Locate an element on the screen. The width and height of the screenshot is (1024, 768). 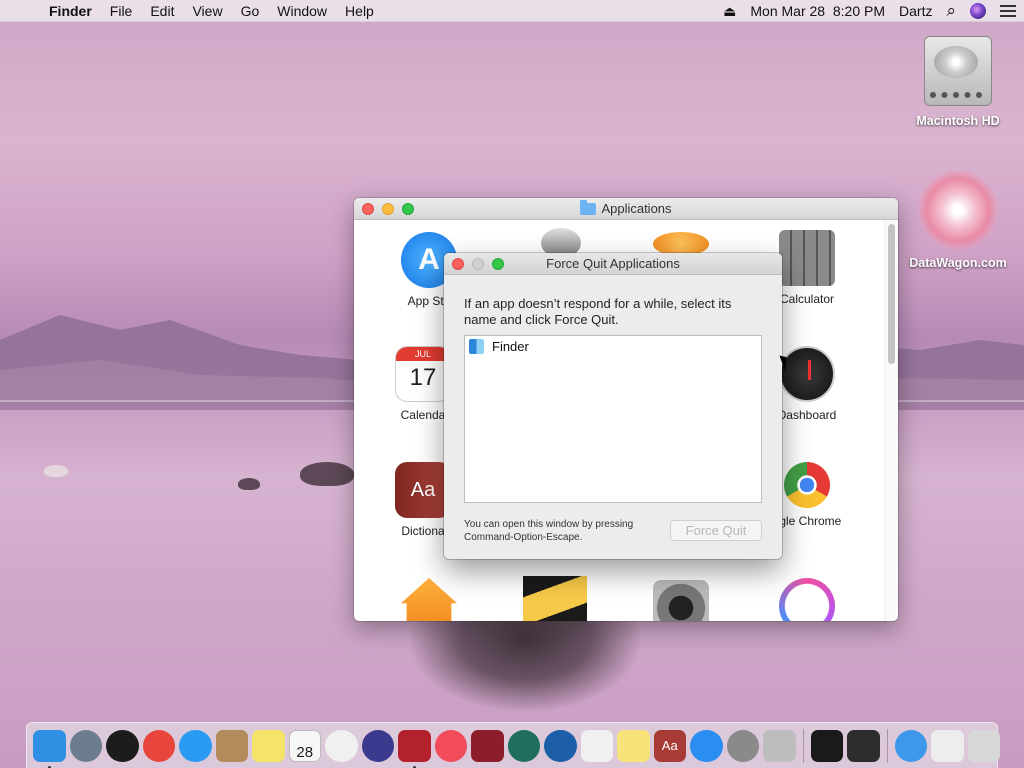
dock-dictionary-icon: Aa is located at coordinates (669, 745).